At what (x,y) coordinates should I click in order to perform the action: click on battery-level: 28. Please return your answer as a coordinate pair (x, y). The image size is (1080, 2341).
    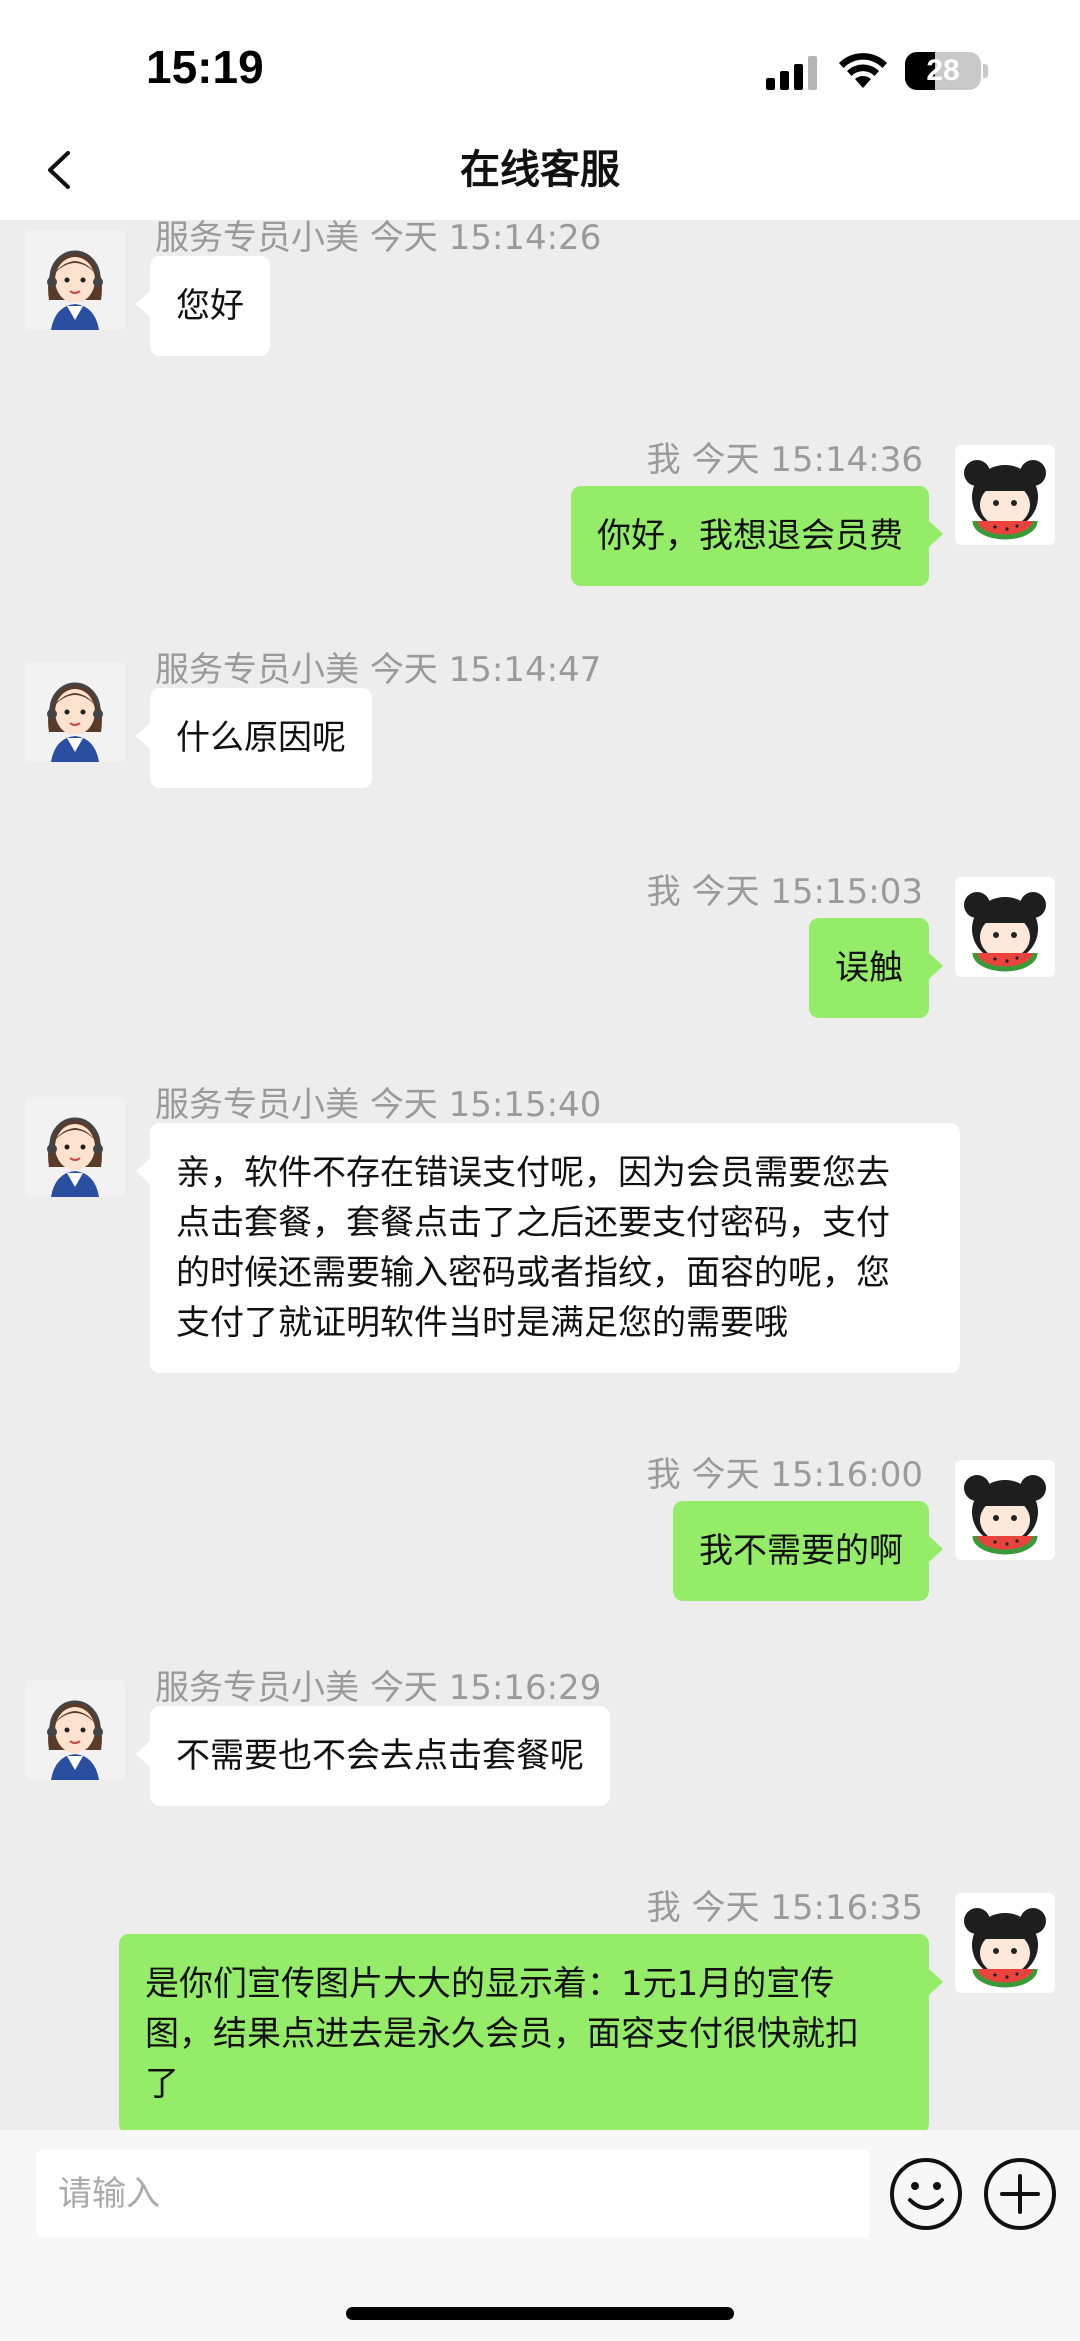
    Looking at the image, I should click on (943, 70).